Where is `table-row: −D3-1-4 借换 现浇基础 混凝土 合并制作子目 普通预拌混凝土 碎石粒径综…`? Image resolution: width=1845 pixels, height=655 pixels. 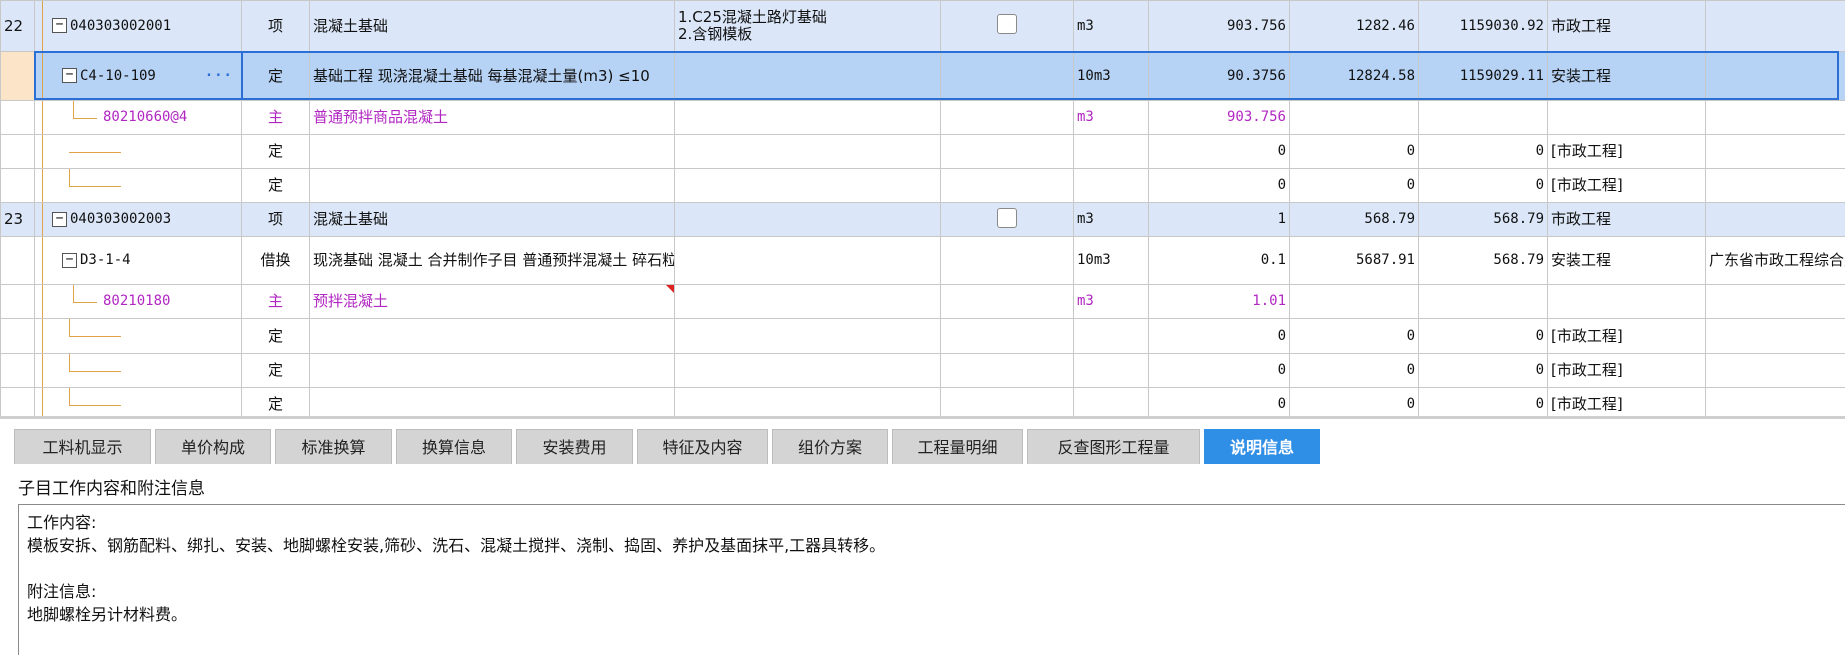
table-row: −D3-1-4 借换 现浇基础 混凝土 合并制作子目 普通预拌混凝土 碎石粒径综… is located at coordinates (922, 260).